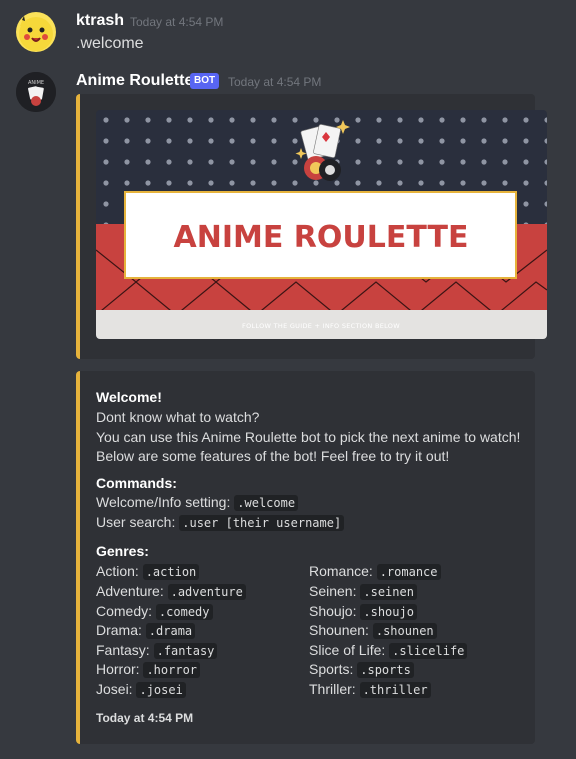 This screenshot has width=576, height=759. Describe the element at coordinates (178, 417) in the screenshot. I see `intro-line-1: Dont know what to watch?` at that location.